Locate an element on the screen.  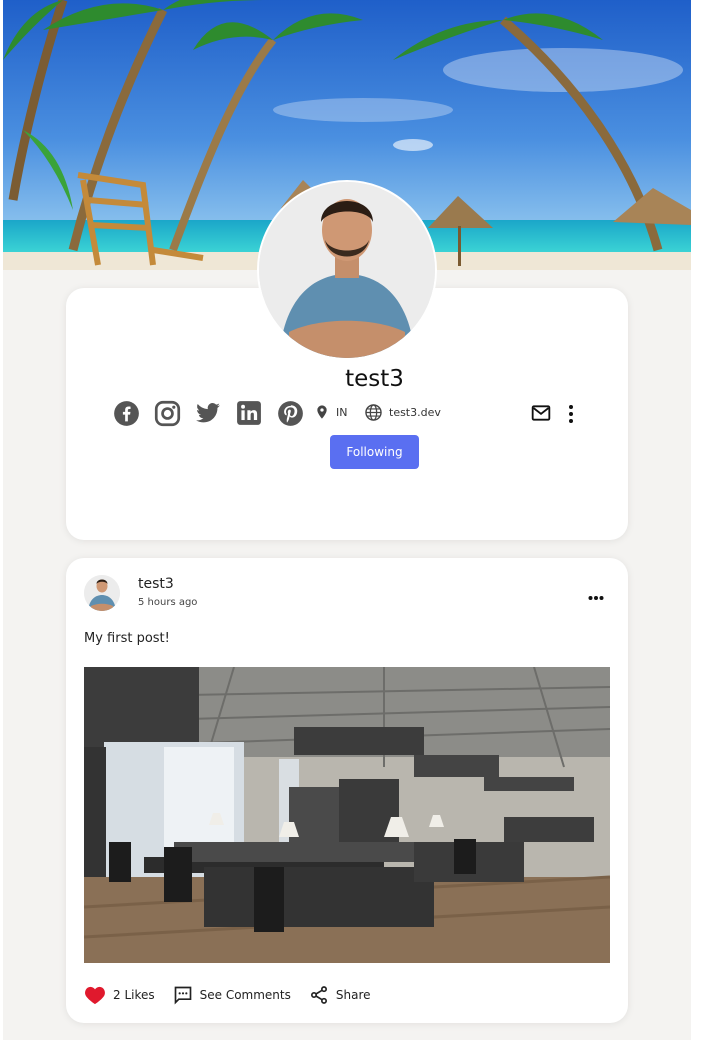
social-links is located at coordinates (214, 413).